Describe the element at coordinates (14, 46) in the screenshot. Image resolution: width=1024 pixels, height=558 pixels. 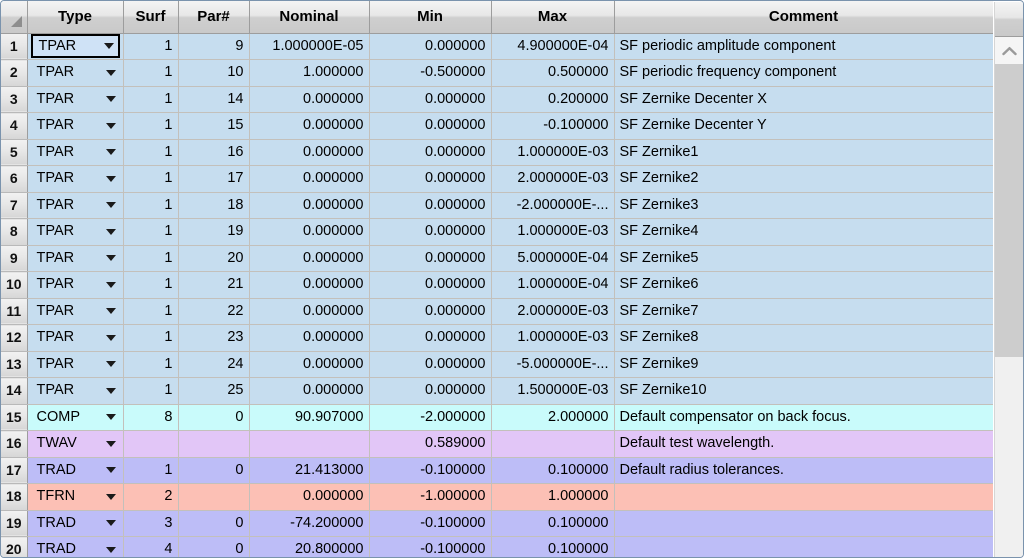
I see `row-number-cell: 1` at that location.